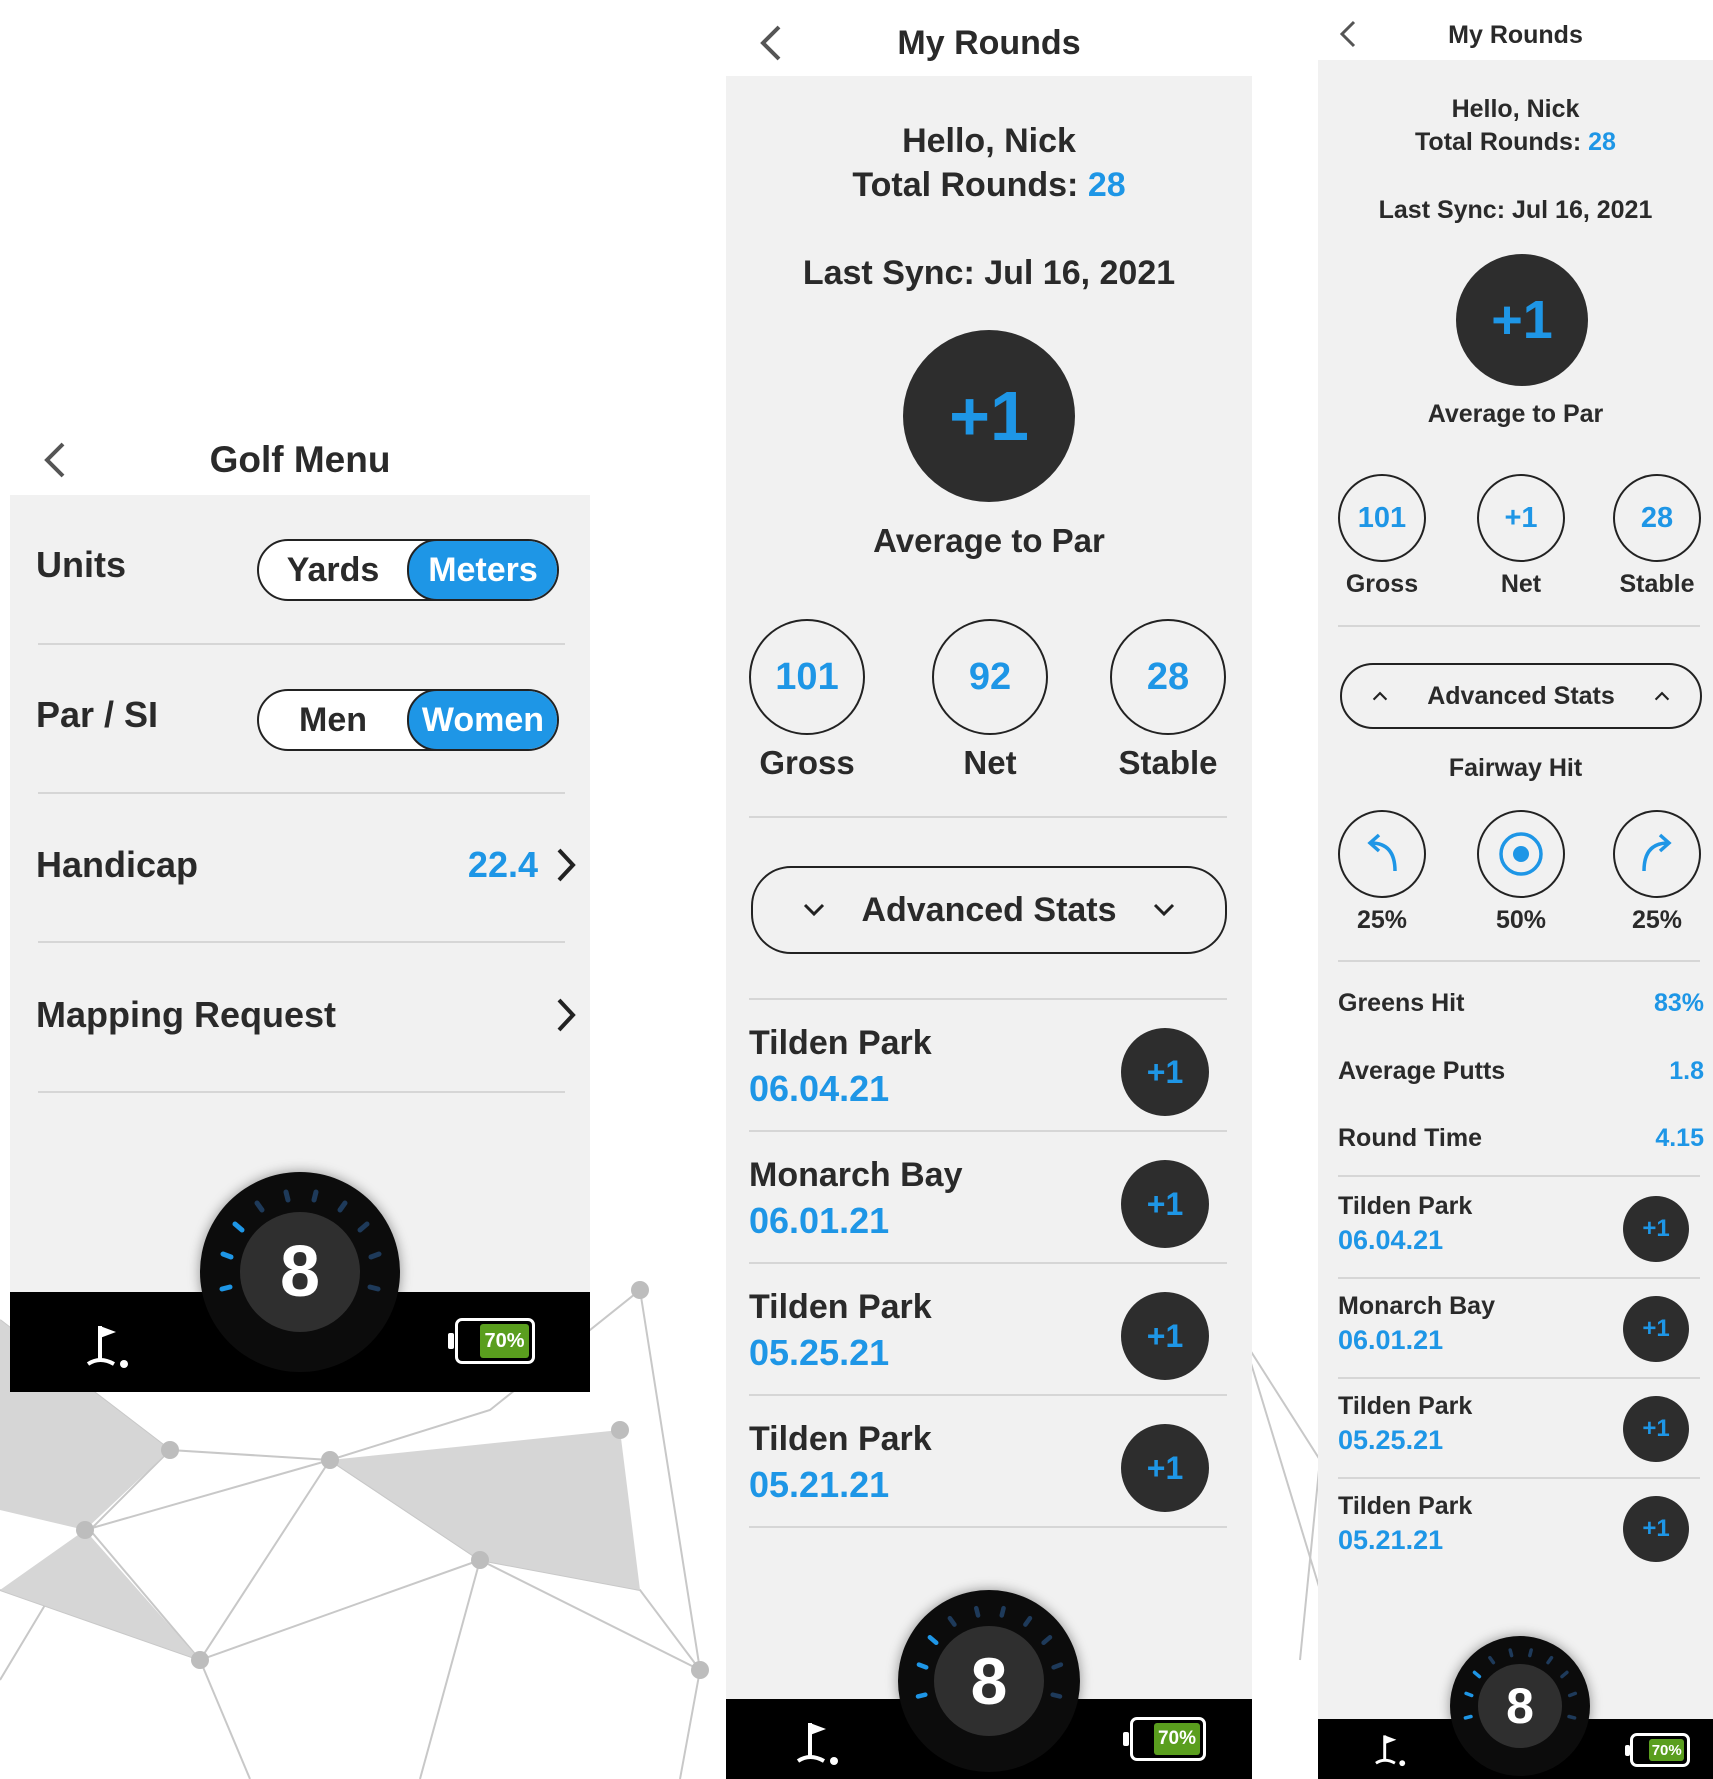 This screenshot has height=1779, width=1713. What do you see at coordinates (1657, 920) in the screenshot?
I see `fairway-right-pct: 25%` at bounding box center [1657, 920].